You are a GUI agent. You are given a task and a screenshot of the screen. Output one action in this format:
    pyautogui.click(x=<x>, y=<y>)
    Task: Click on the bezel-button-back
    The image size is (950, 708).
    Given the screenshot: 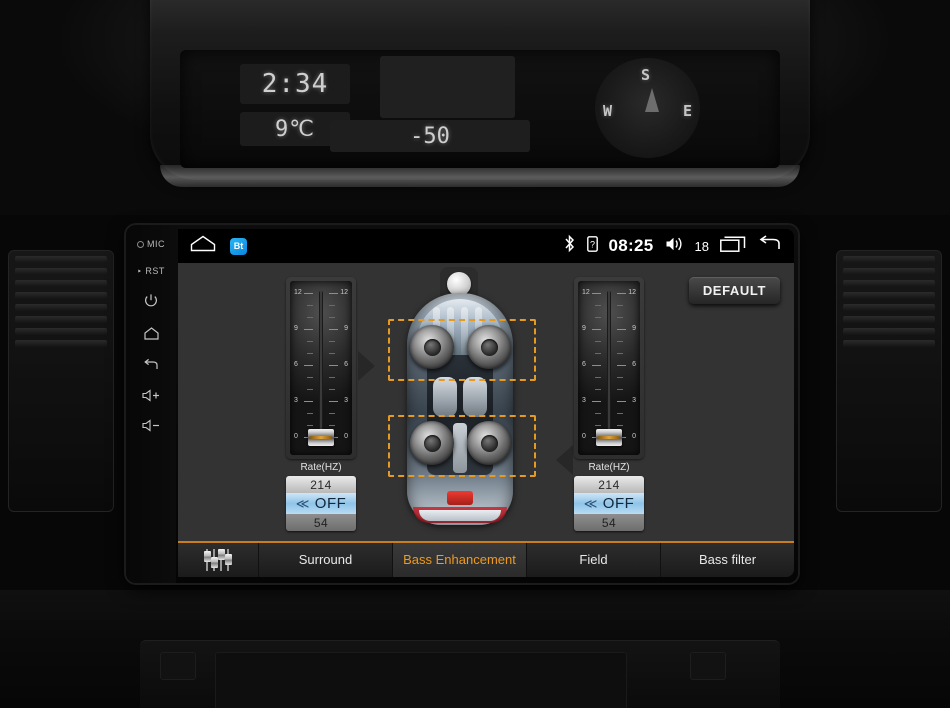 What is the action you would take?
    pyautogui.click(x=151, y=365)
    